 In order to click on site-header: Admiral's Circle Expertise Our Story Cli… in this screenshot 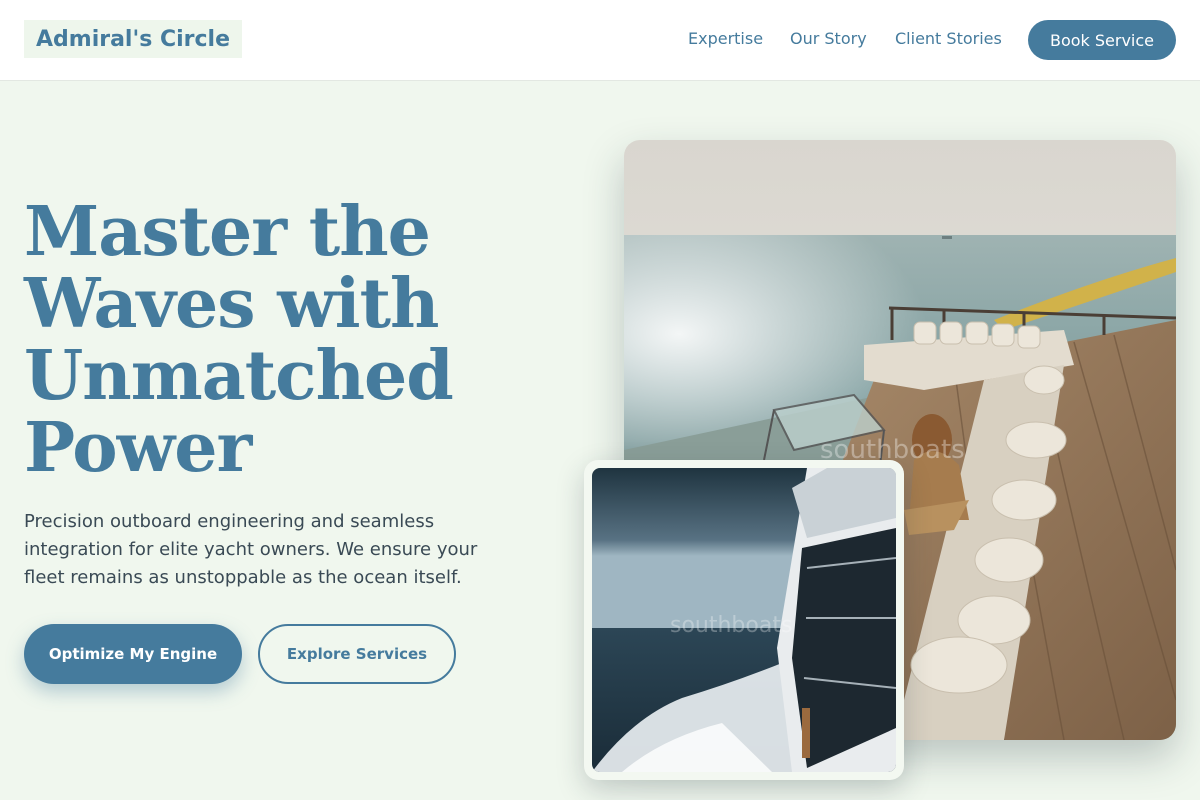, I will do `click(600, 40)`.